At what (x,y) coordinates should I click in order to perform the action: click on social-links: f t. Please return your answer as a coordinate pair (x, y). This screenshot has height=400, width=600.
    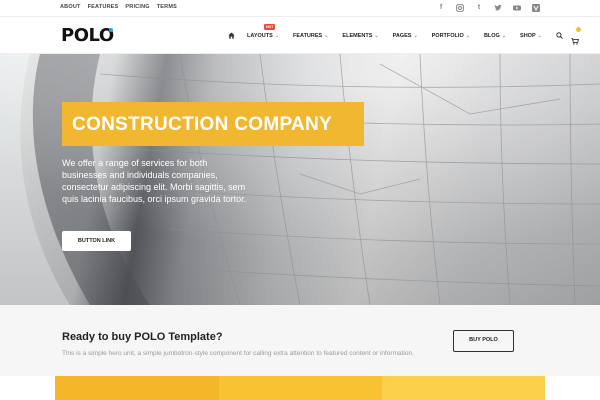
    Looking at the image, I should click on (488, 8).